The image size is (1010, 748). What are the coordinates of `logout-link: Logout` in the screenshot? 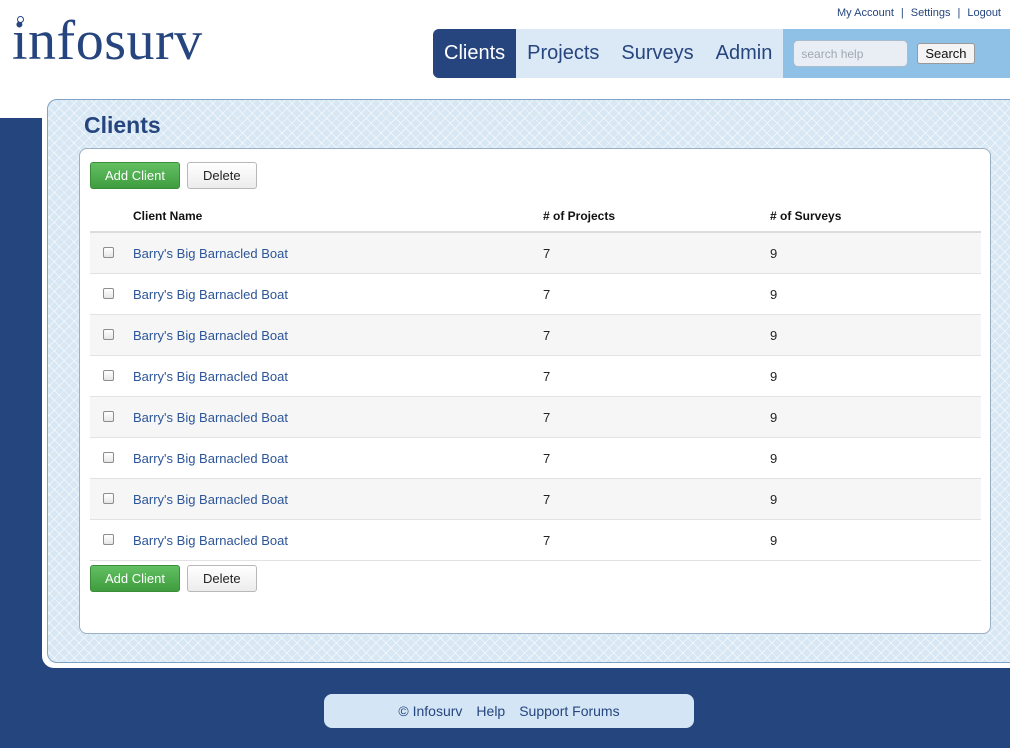 It's located at (984, 13).